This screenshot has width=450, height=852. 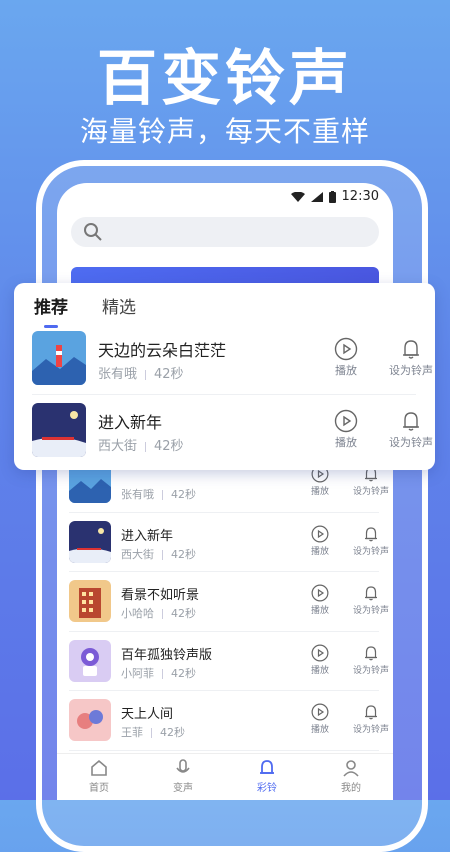 What do you see at coordinates (229, 602) in the screenshot?
I see `list-item: 看景不如听景 小哈哈 42秒 播放 设为铃声` at bounding box center [229, 602].